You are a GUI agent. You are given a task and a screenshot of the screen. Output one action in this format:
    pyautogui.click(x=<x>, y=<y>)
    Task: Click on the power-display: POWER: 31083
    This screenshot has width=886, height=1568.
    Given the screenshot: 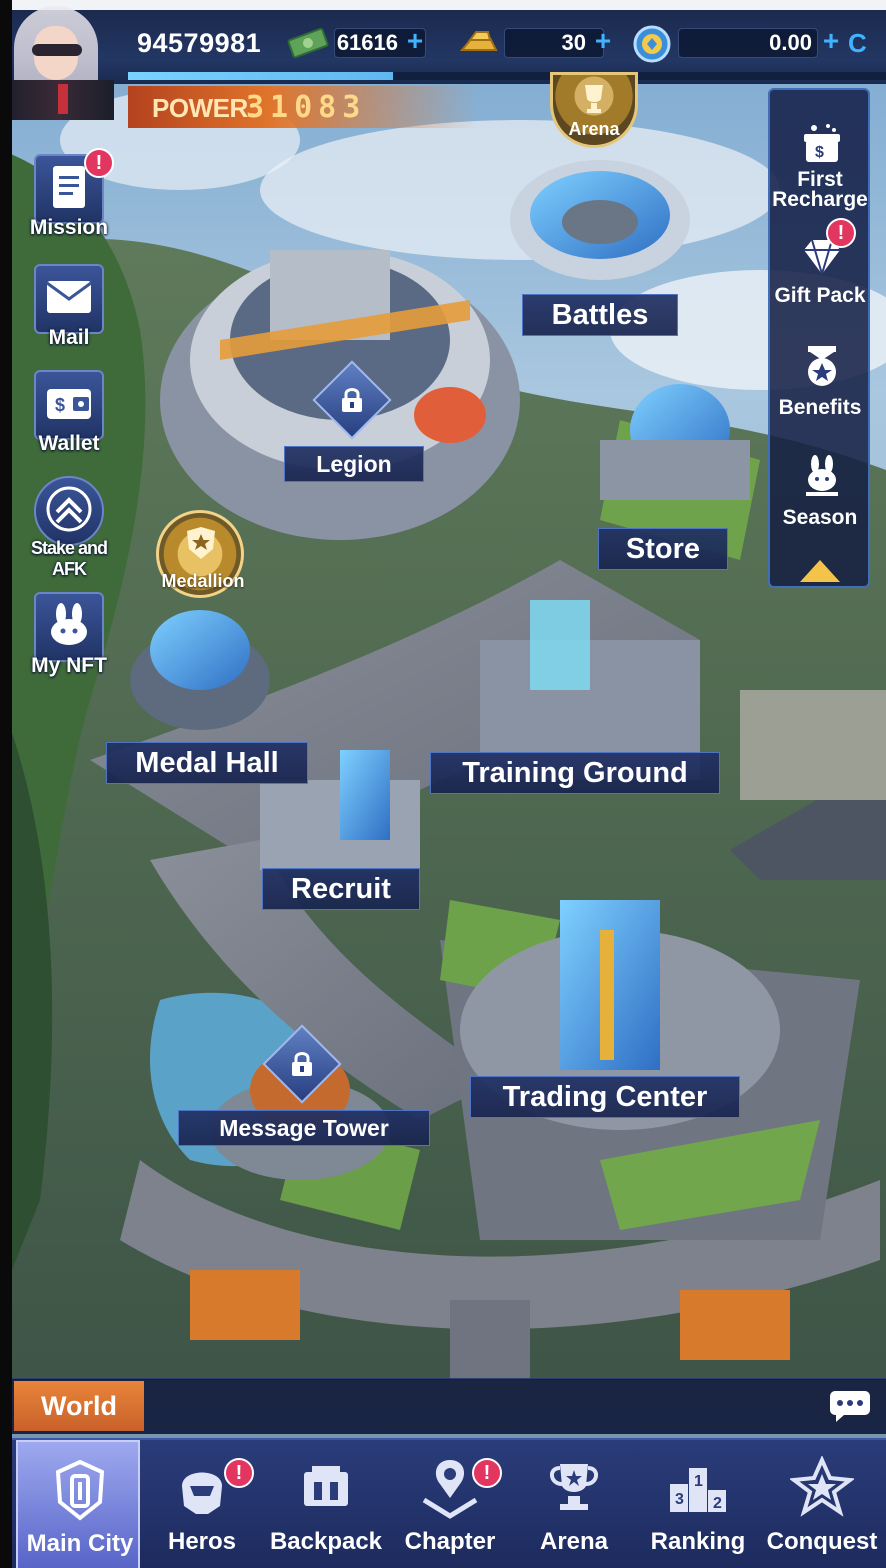 What is the action you would take?
    pyautogui.click(x=303, y=107)
    